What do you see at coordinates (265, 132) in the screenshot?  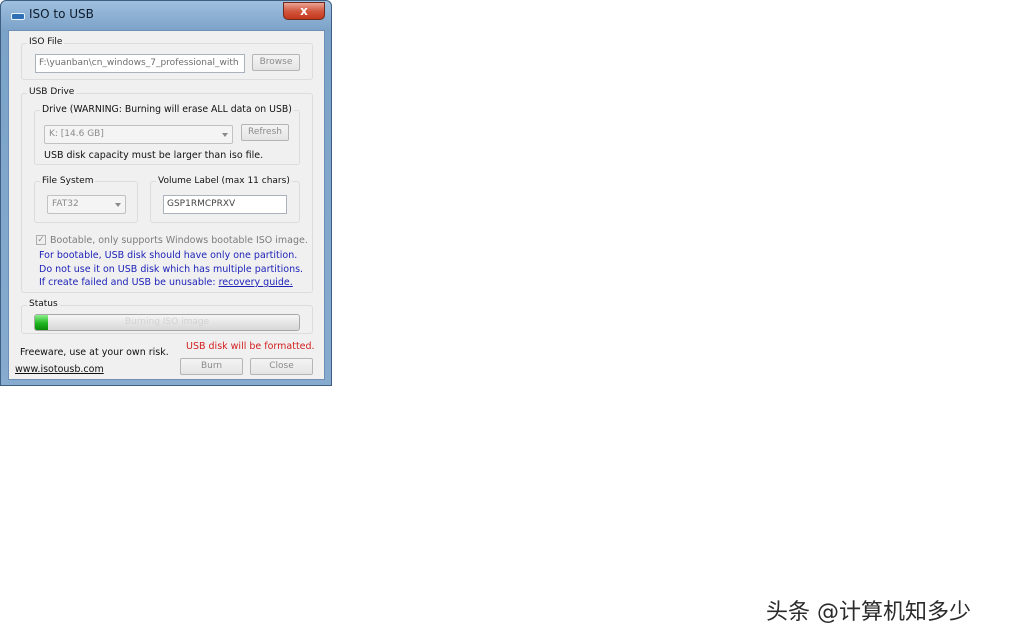 I see `refresh-button: Refresh` at bounding box center [265, 132].